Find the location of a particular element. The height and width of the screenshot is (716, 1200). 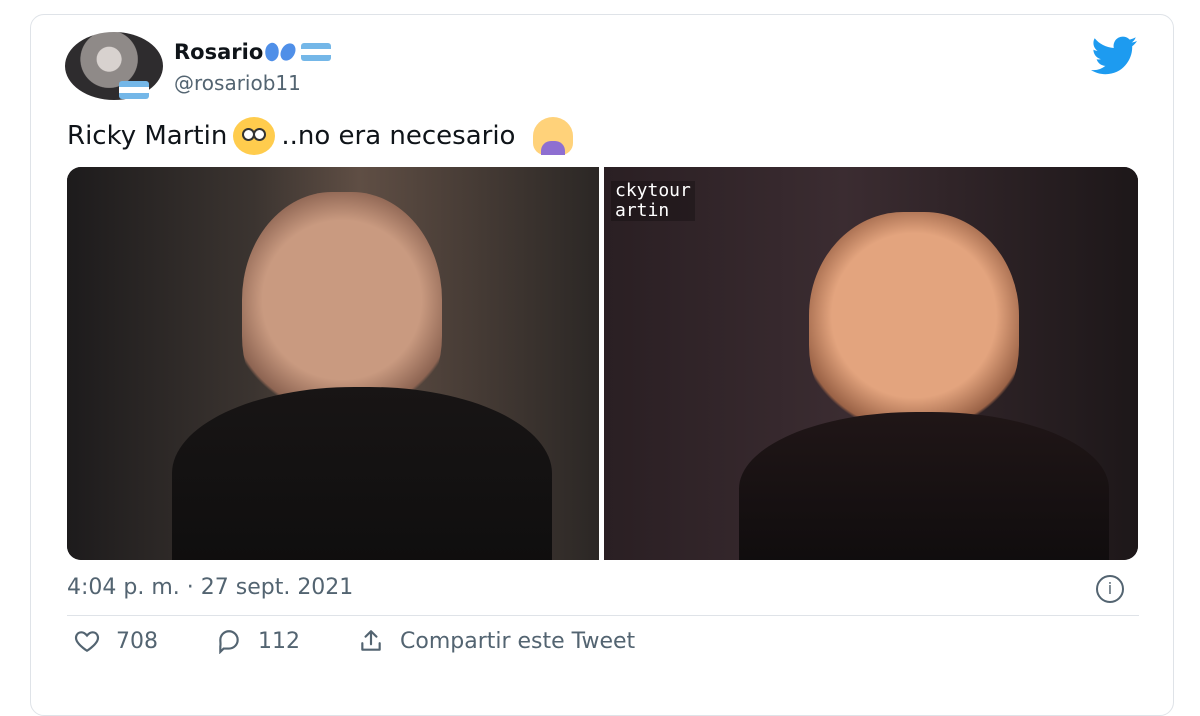

overlay-line-1: ckytour is located at coordinates (653, 190).